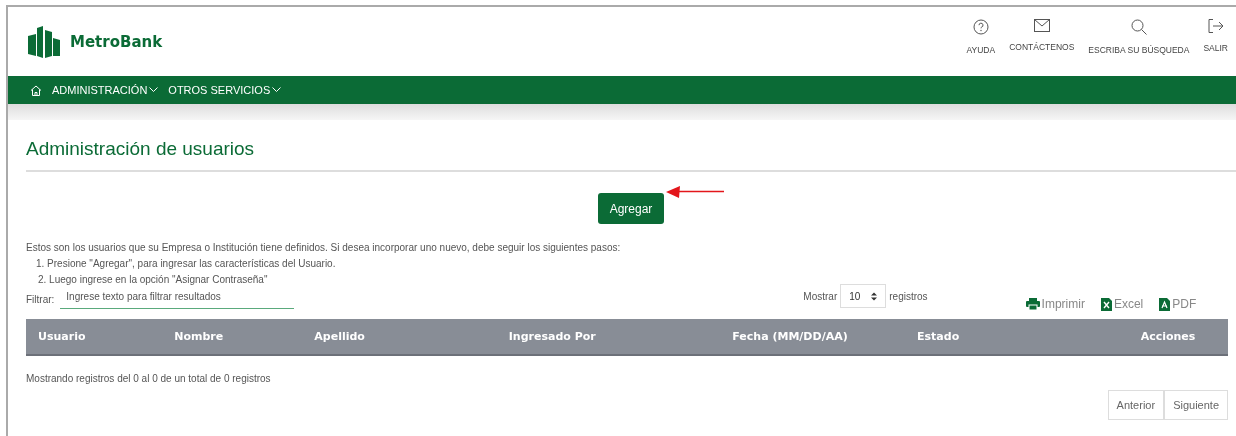 Image resolution: width=1236 pixels, height=436 pixels. What do you see at coordinates (116, 41) in the screenshot?
I see `brand-name: MetroBank` at bounding box center [116, 41].